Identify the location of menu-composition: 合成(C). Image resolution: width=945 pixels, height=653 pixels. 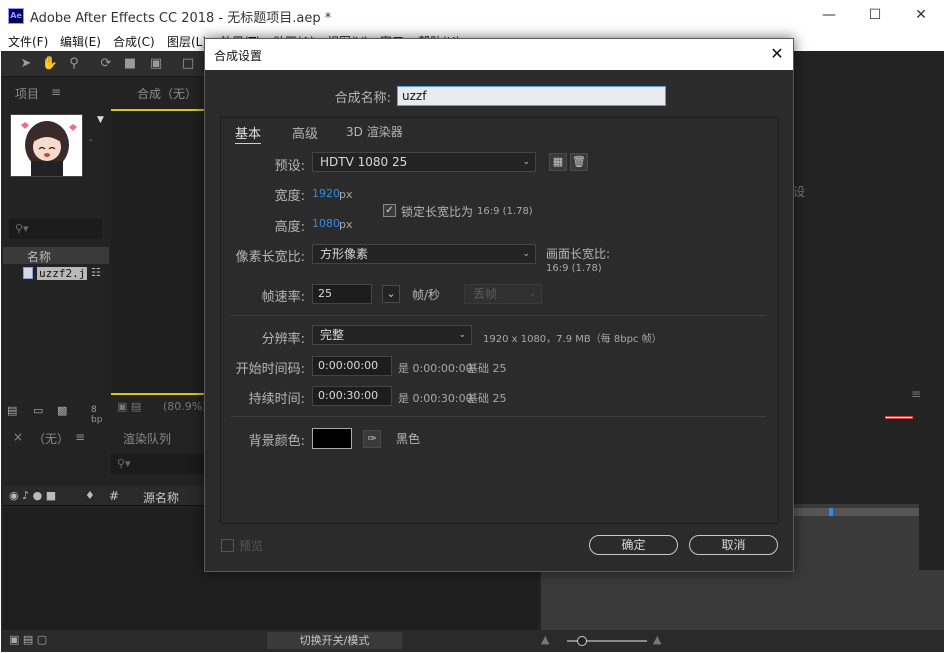
(134, 41).